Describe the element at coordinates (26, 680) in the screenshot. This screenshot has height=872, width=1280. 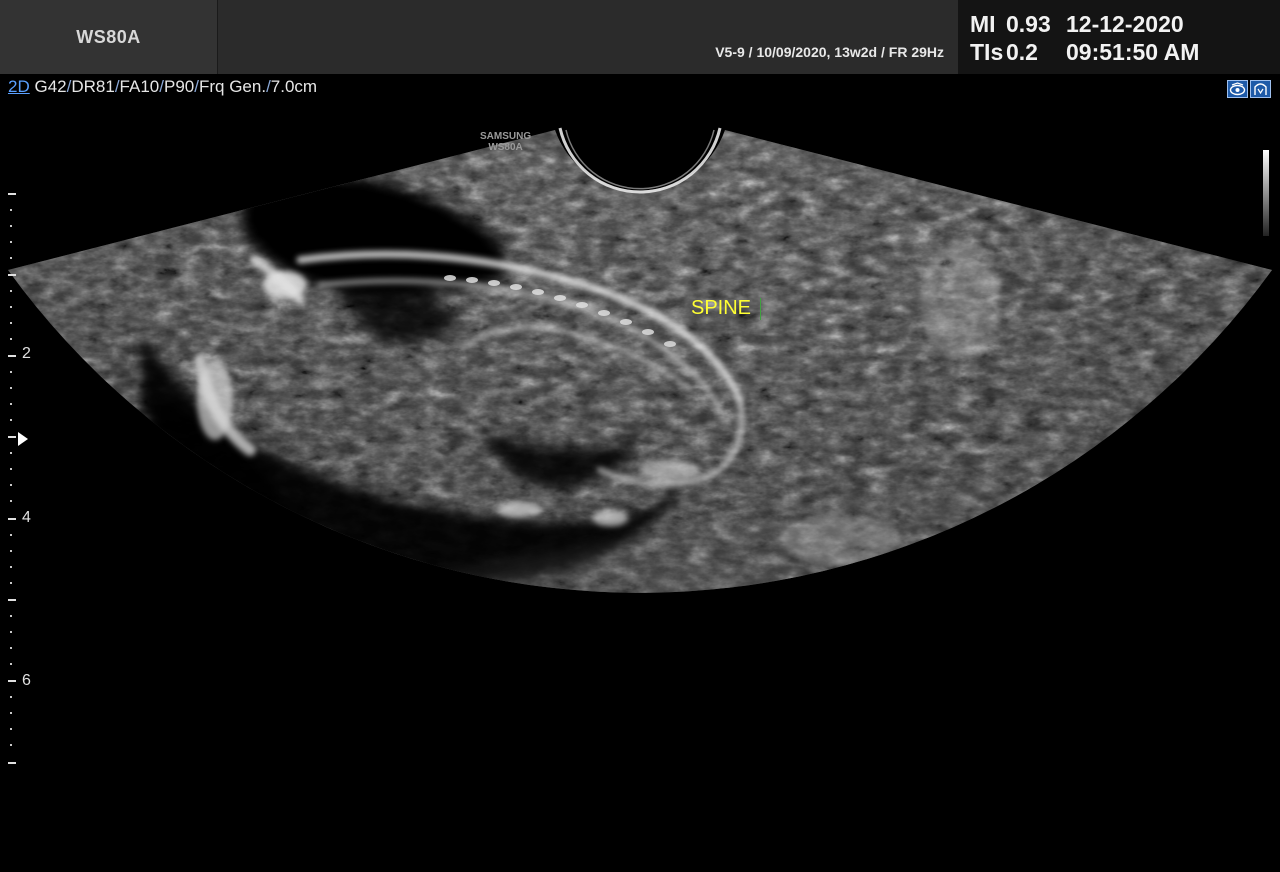
I see `depth-label-6: 6` at that location.